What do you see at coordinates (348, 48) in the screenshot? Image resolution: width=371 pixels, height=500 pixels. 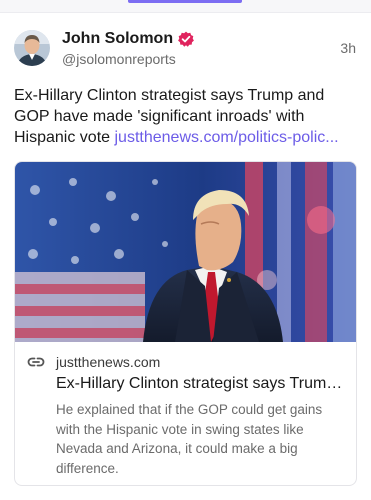 I see `post-timestamp: 3h` at bounding box center [348, 48].